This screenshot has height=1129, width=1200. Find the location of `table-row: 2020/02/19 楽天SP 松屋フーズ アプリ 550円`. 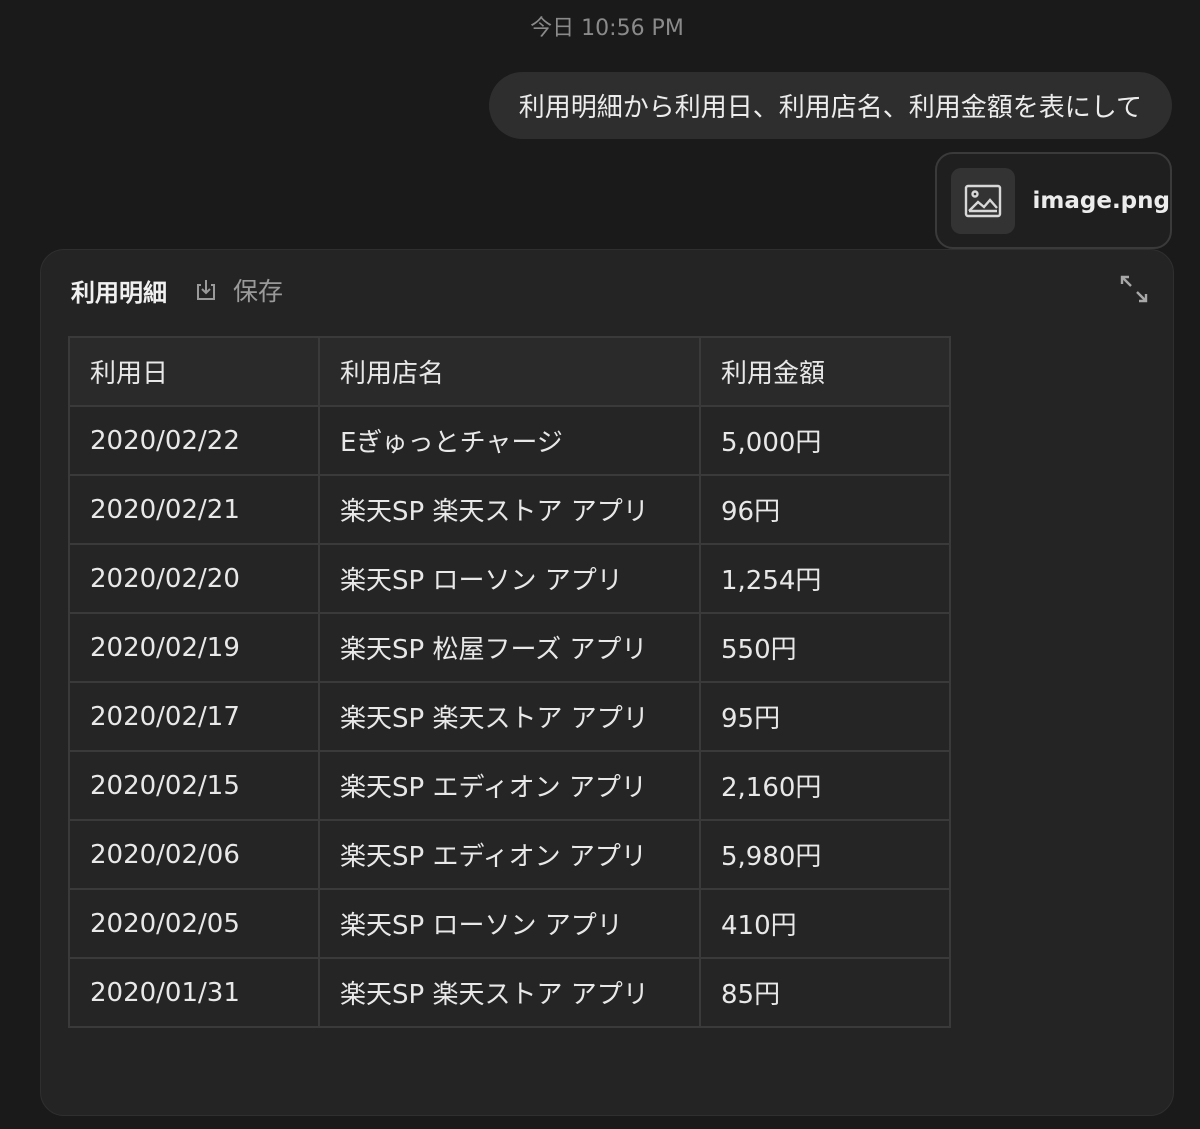

table-row: 2020/02/19 楽天SP 松屋フーズ アプリ 550円 is located at coordinates (509, 647).